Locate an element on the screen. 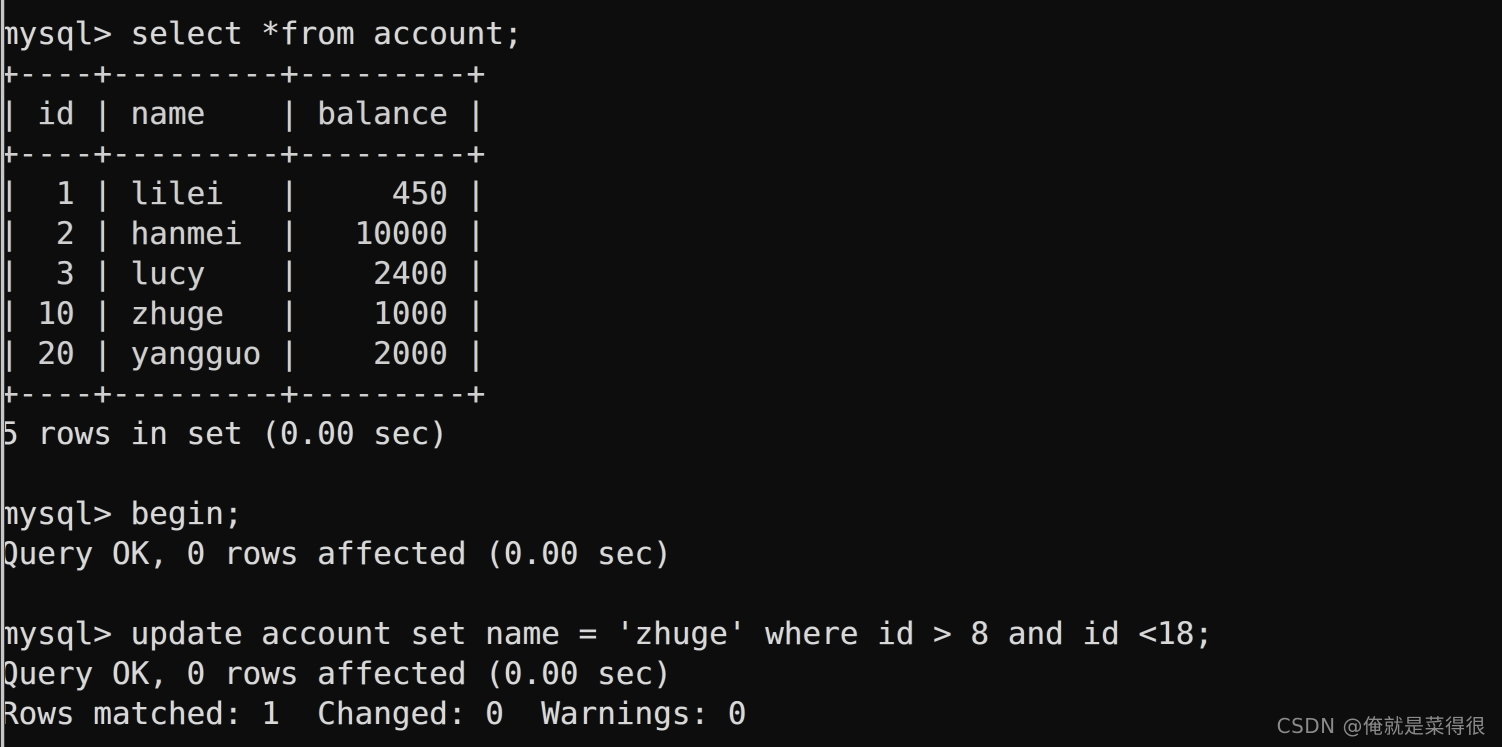  table-row: | 1 | lilei | 450 | is located at coordinates (243, 194).